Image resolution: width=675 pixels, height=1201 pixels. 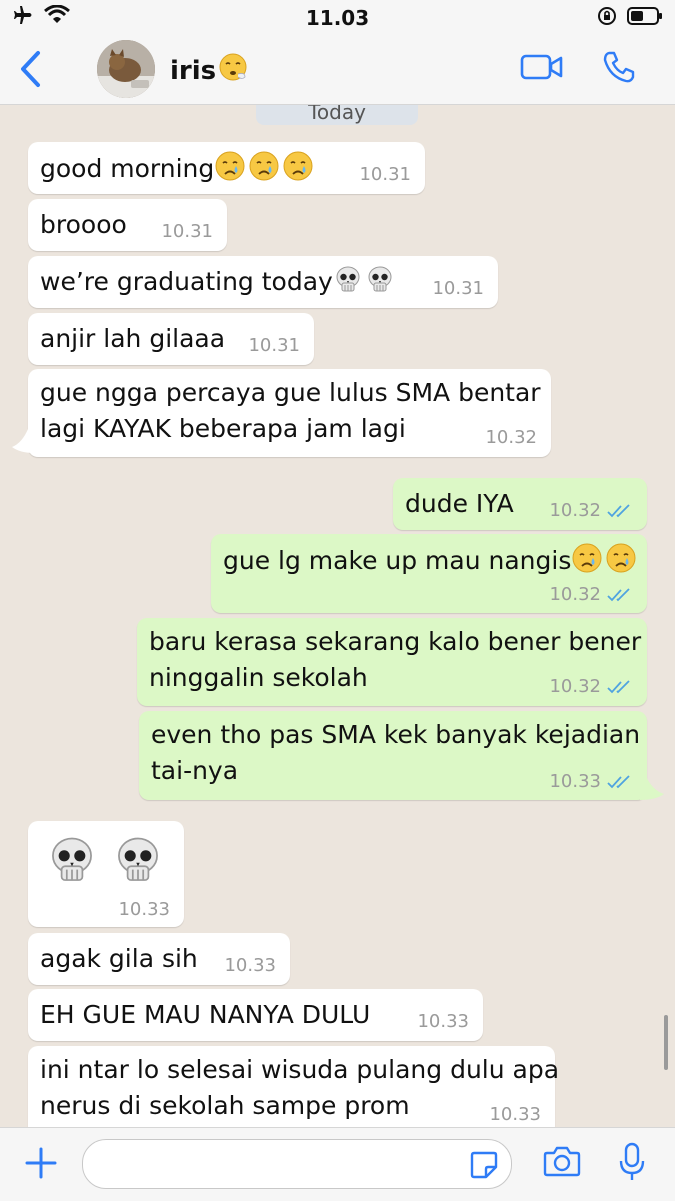 I want to click on status-right, so click(x=630, y=18).